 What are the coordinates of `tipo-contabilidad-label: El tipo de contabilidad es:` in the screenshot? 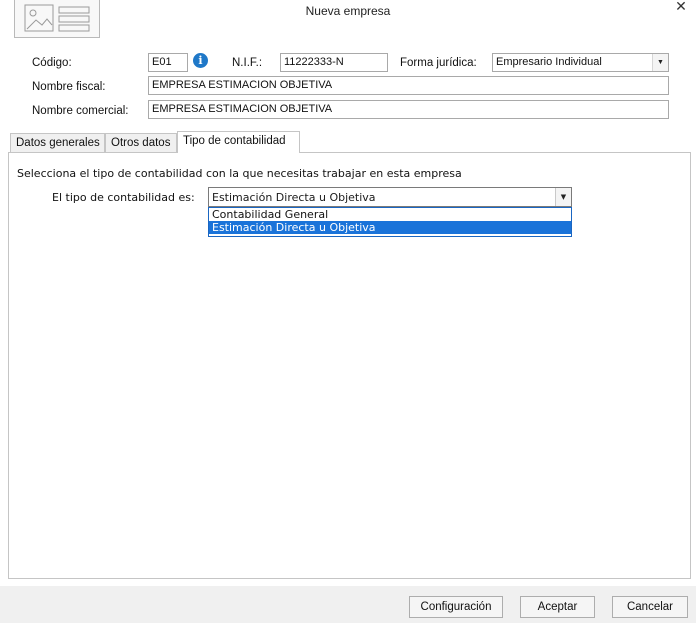 It's located at (123, 197).